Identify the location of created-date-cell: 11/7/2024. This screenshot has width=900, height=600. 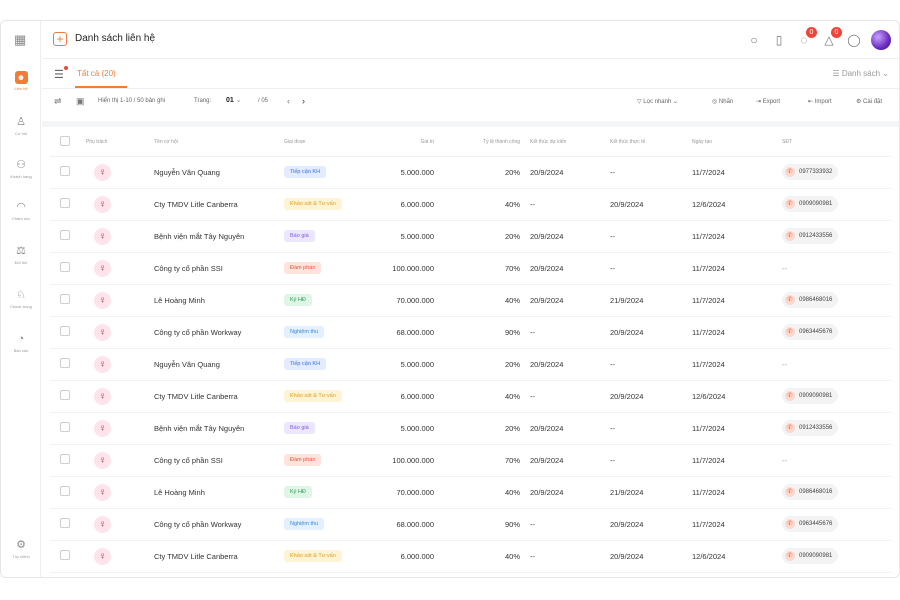
(737, 428).